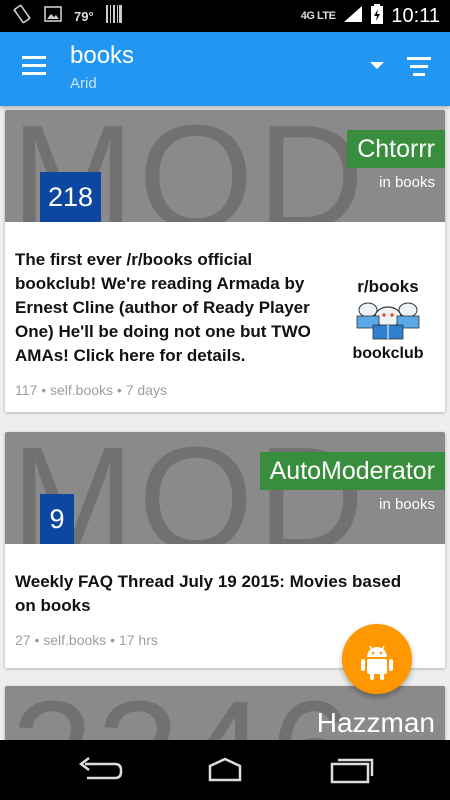 This screenshot has width=450, height=800. What do you see at coordinates (91, 390) in the screenshot?
I see `post-meta: 117 • self.books • 7 days` at bounding box center [91, 390].